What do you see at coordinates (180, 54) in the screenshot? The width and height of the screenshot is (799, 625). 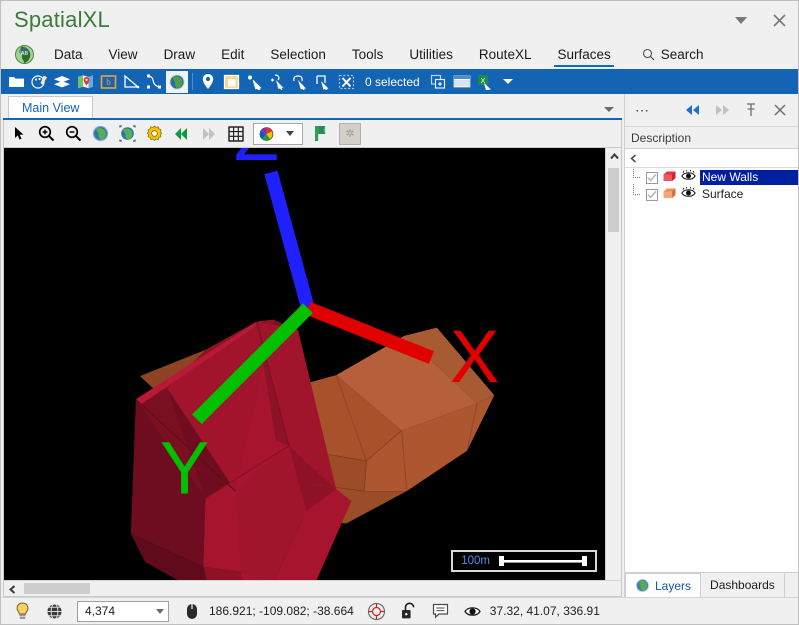 I see `menu-item-draw: Draw` at bounding box center [180, 54].